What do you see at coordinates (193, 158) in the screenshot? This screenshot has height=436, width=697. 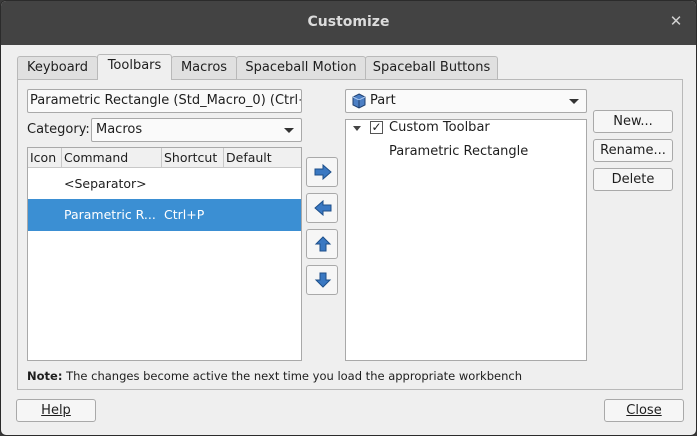 I see `column-header-shortcut: Shortcut` at bounding box center [193, 158].